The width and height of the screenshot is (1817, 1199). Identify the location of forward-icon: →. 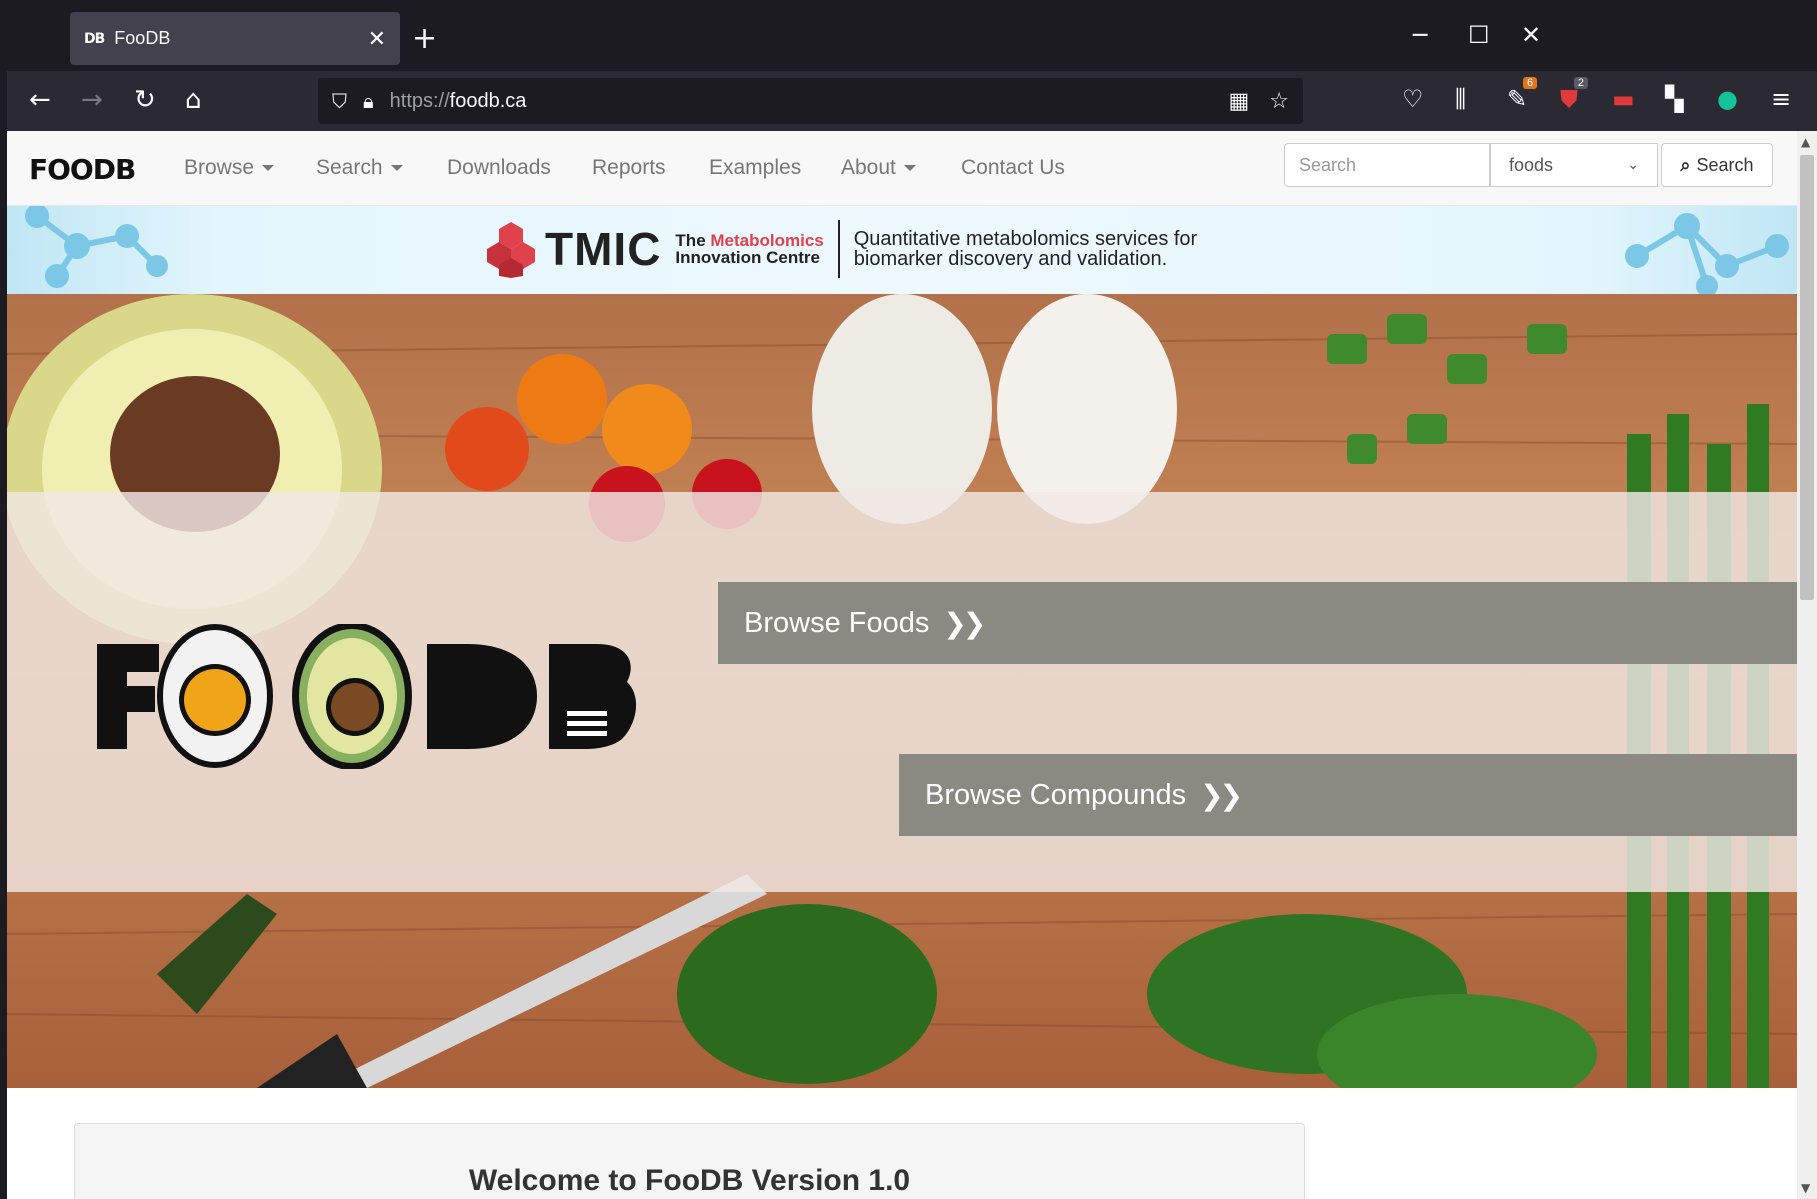
(92, 100).